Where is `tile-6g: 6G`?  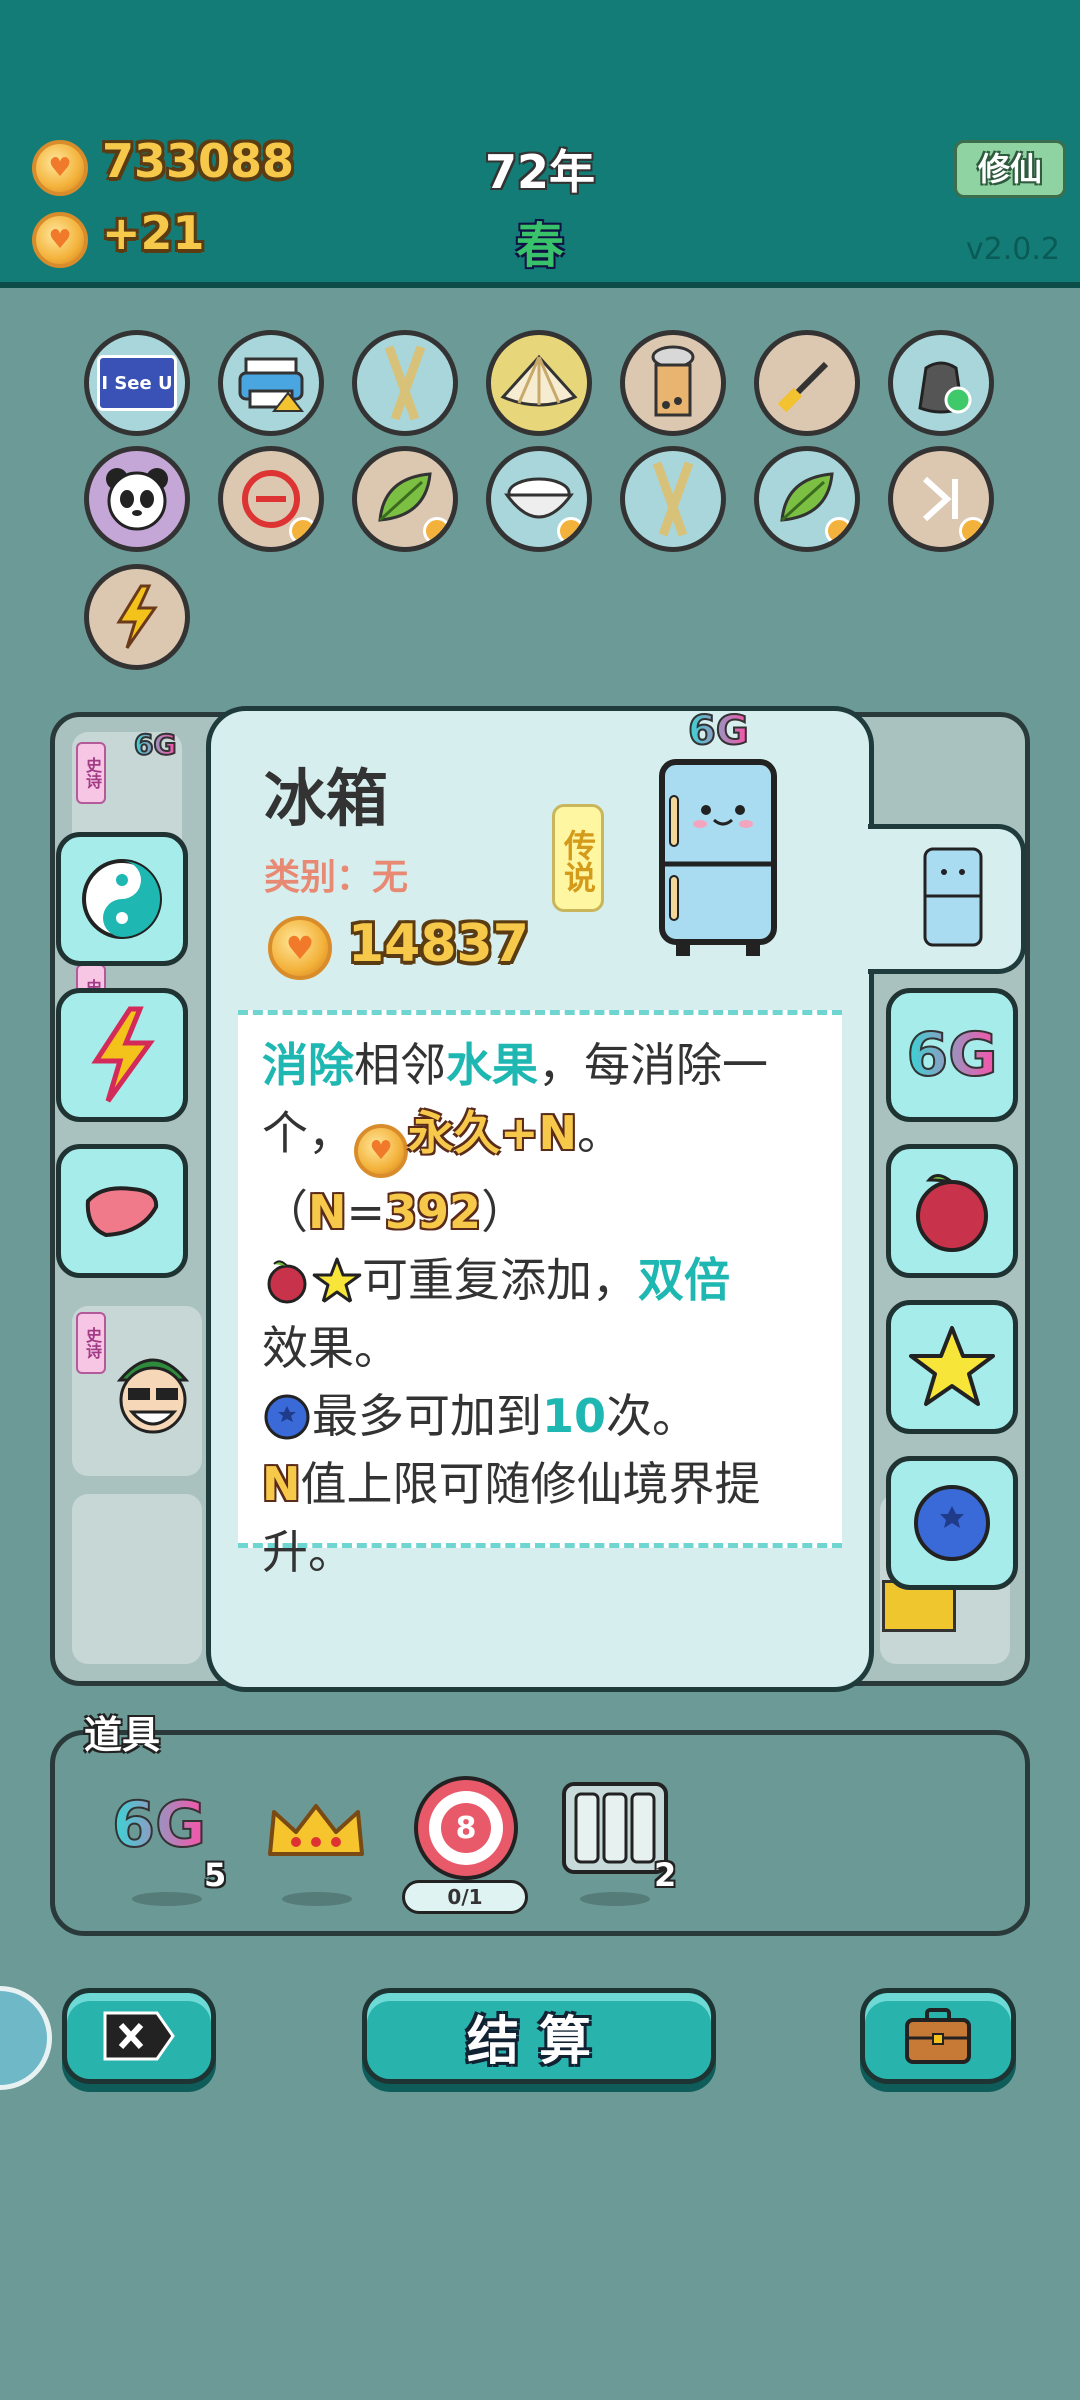
tile-6g: 6G is located at coordinates (952, 1055).